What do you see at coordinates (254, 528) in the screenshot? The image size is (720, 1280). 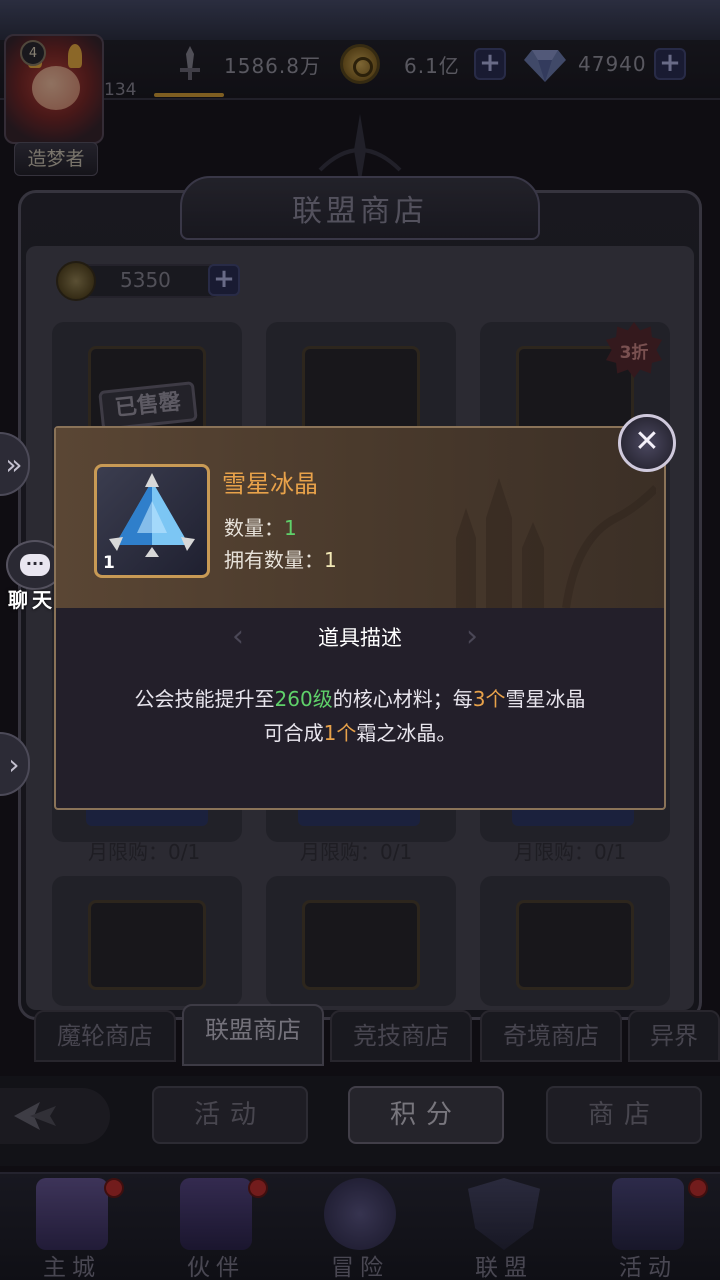 I see `quantity-label: 数量：` at bounding box center [254, 528].